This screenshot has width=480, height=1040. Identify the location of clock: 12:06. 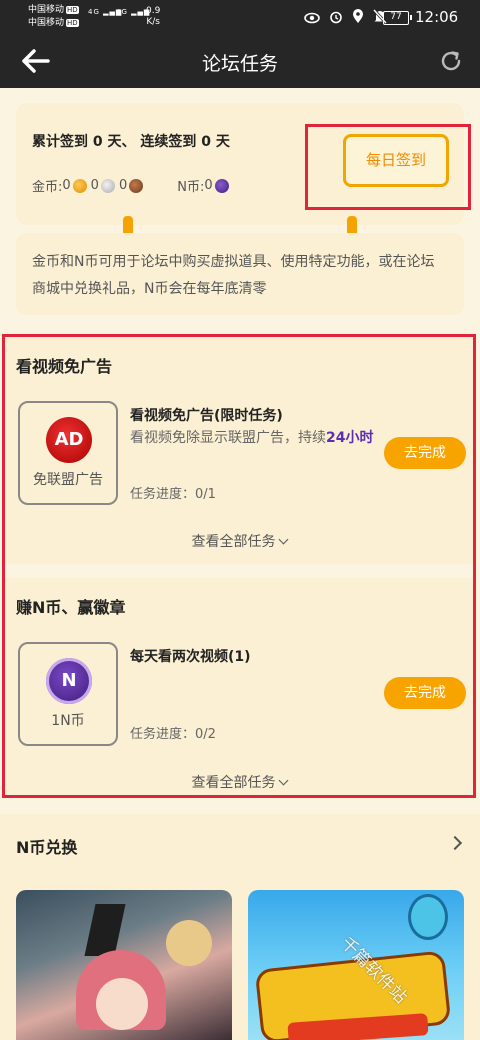
(437, 17).